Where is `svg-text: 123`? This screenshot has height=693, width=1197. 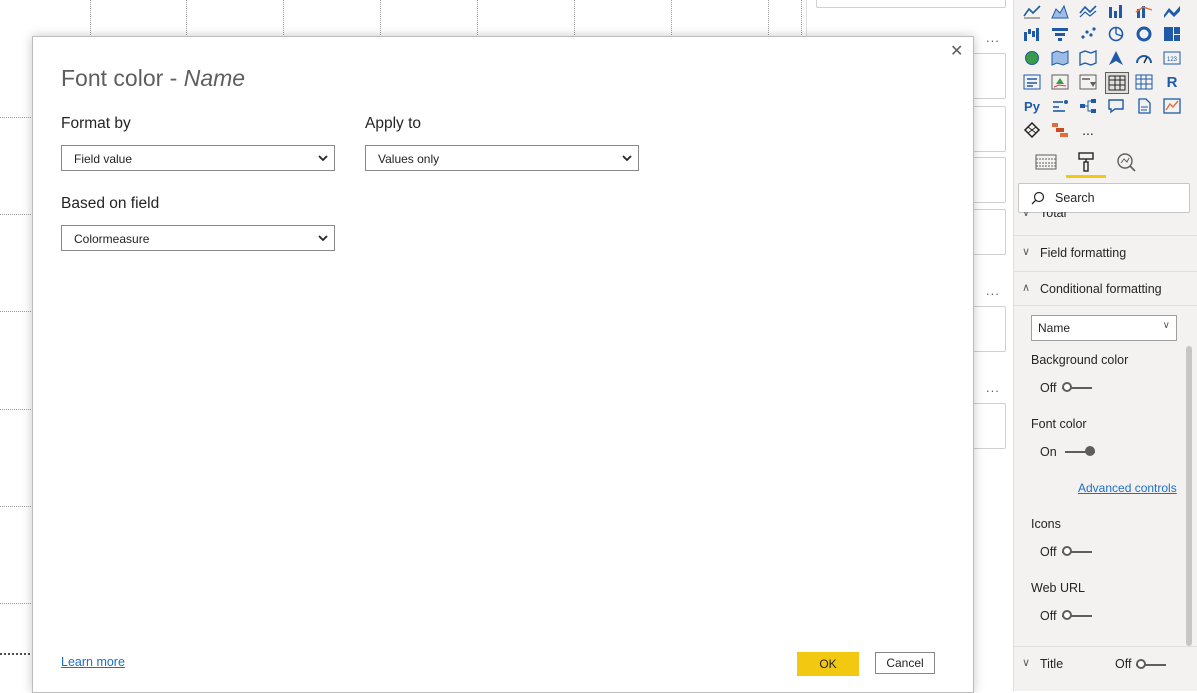
svg-text: 123 is located at coordinates (1172, 60).